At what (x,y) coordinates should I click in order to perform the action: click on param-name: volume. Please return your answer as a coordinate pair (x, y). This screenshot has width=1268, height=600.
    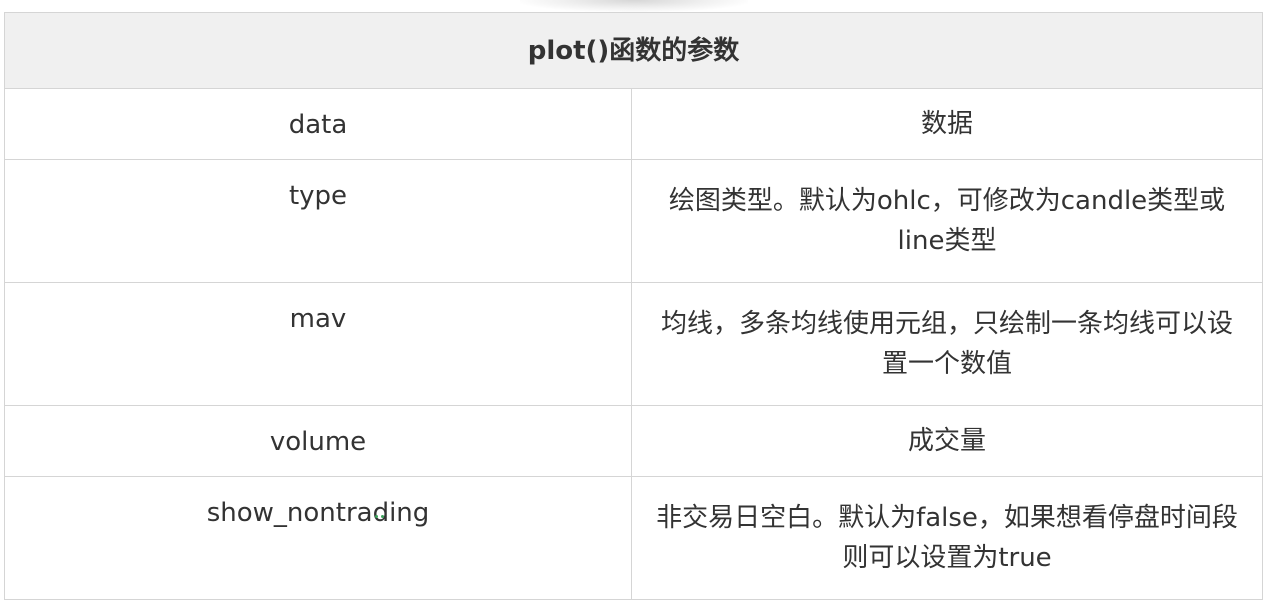
    Looking at the image, I should click on (318, 441).